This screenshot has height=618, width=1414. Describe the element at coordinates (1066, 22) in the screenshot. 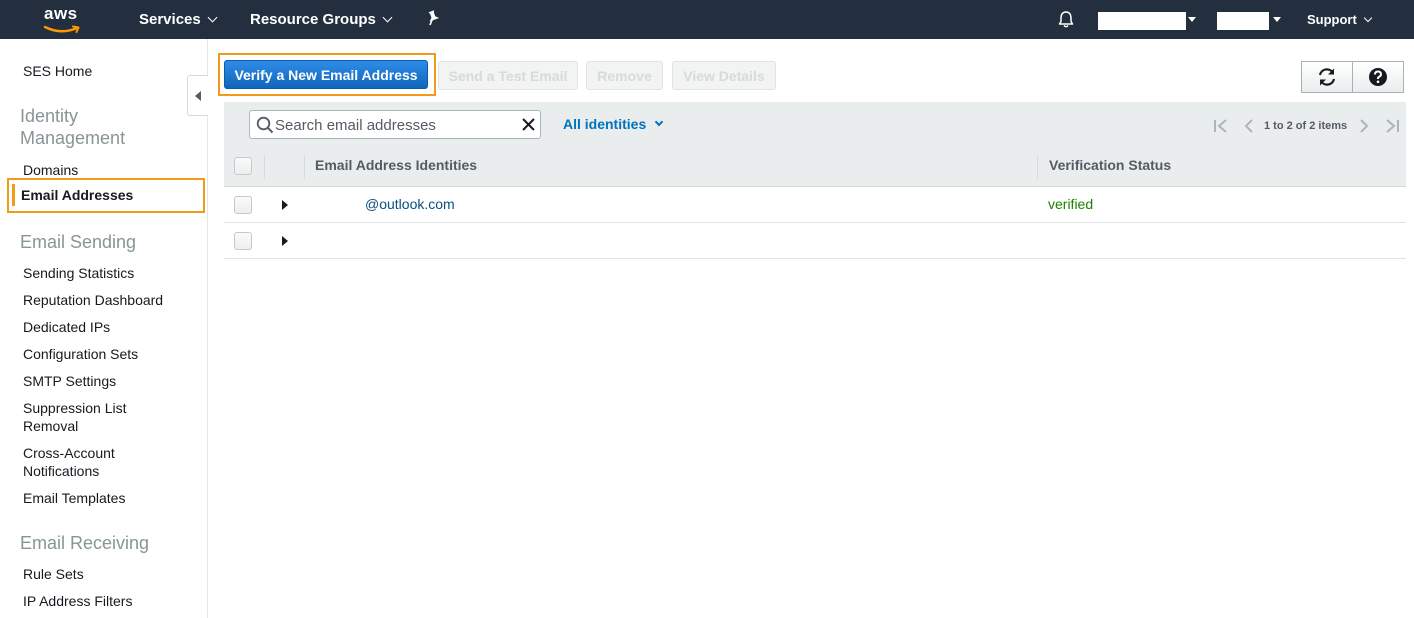

I see `bell-icon` at that location.